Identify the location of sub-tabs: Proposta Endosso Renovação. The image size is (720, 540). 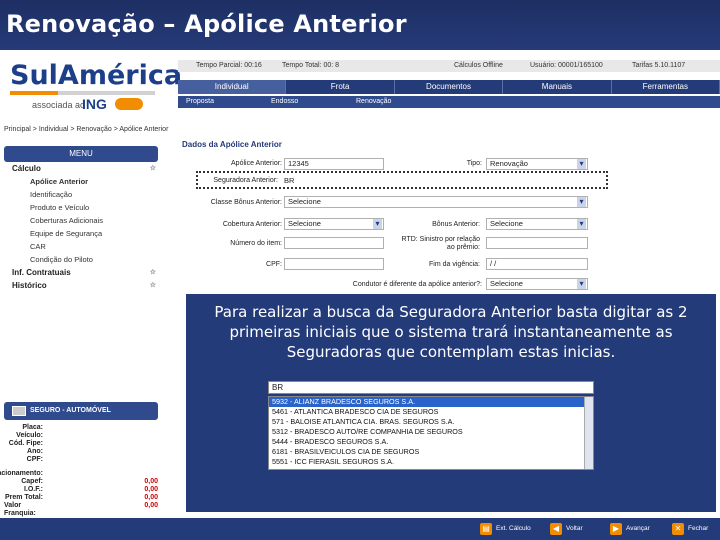
(449, 102).